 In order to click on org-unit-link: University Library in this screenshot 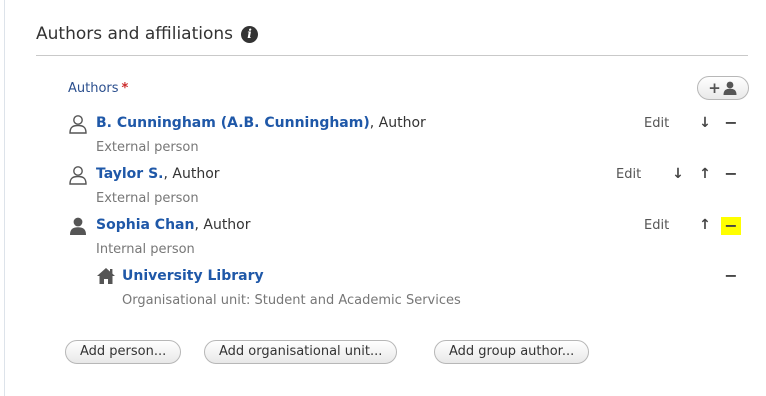, I will do `click(193, 276)`.